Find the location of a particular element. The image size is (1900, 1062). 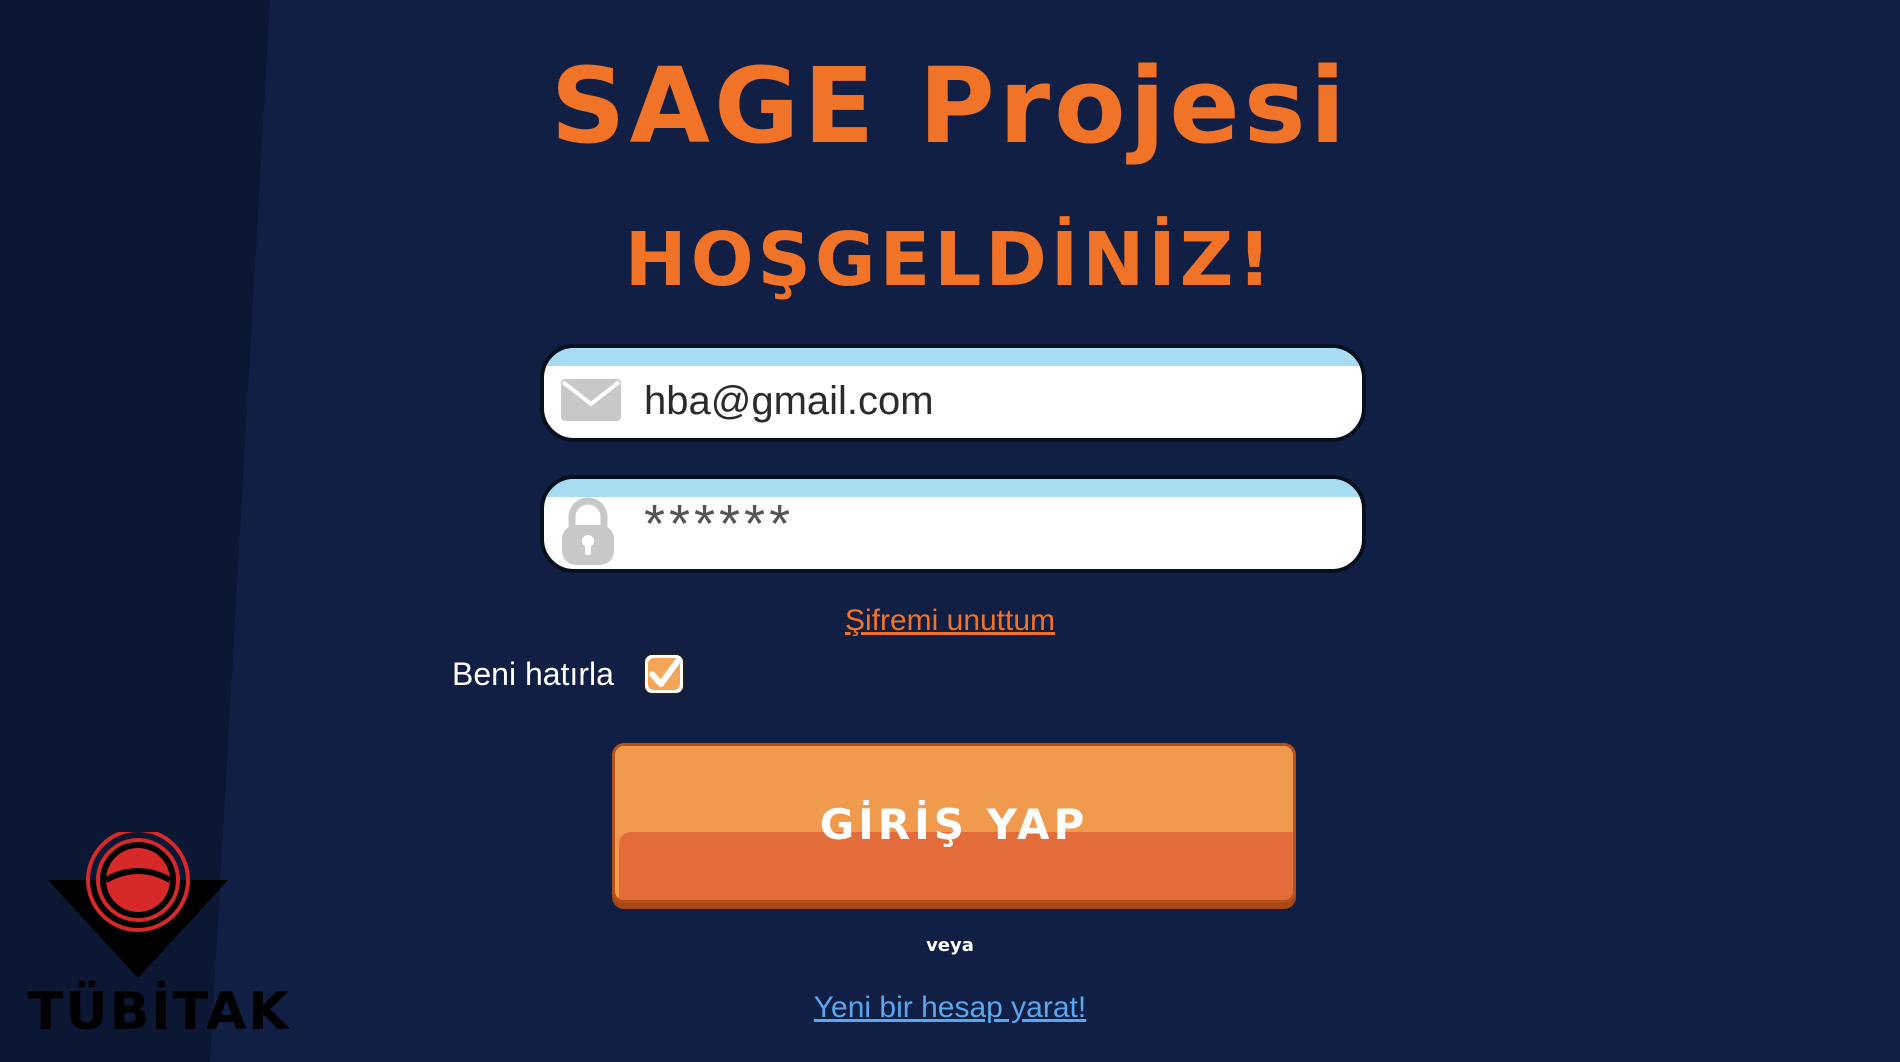

password-field is located at coordinates (953, 524).